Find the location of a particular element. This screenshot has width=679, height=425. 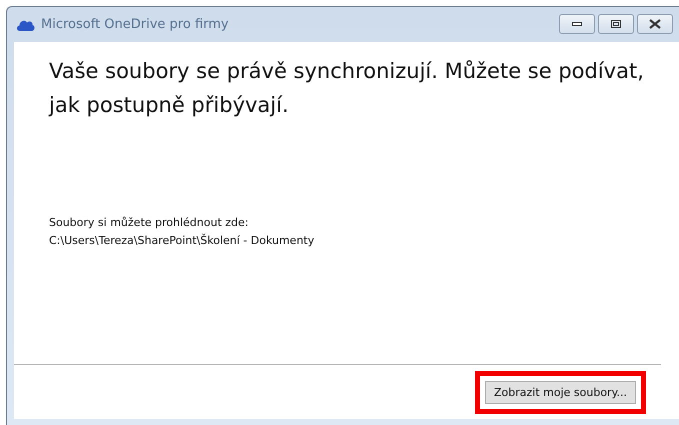

minimize-button is located at coordinates (577, 24).